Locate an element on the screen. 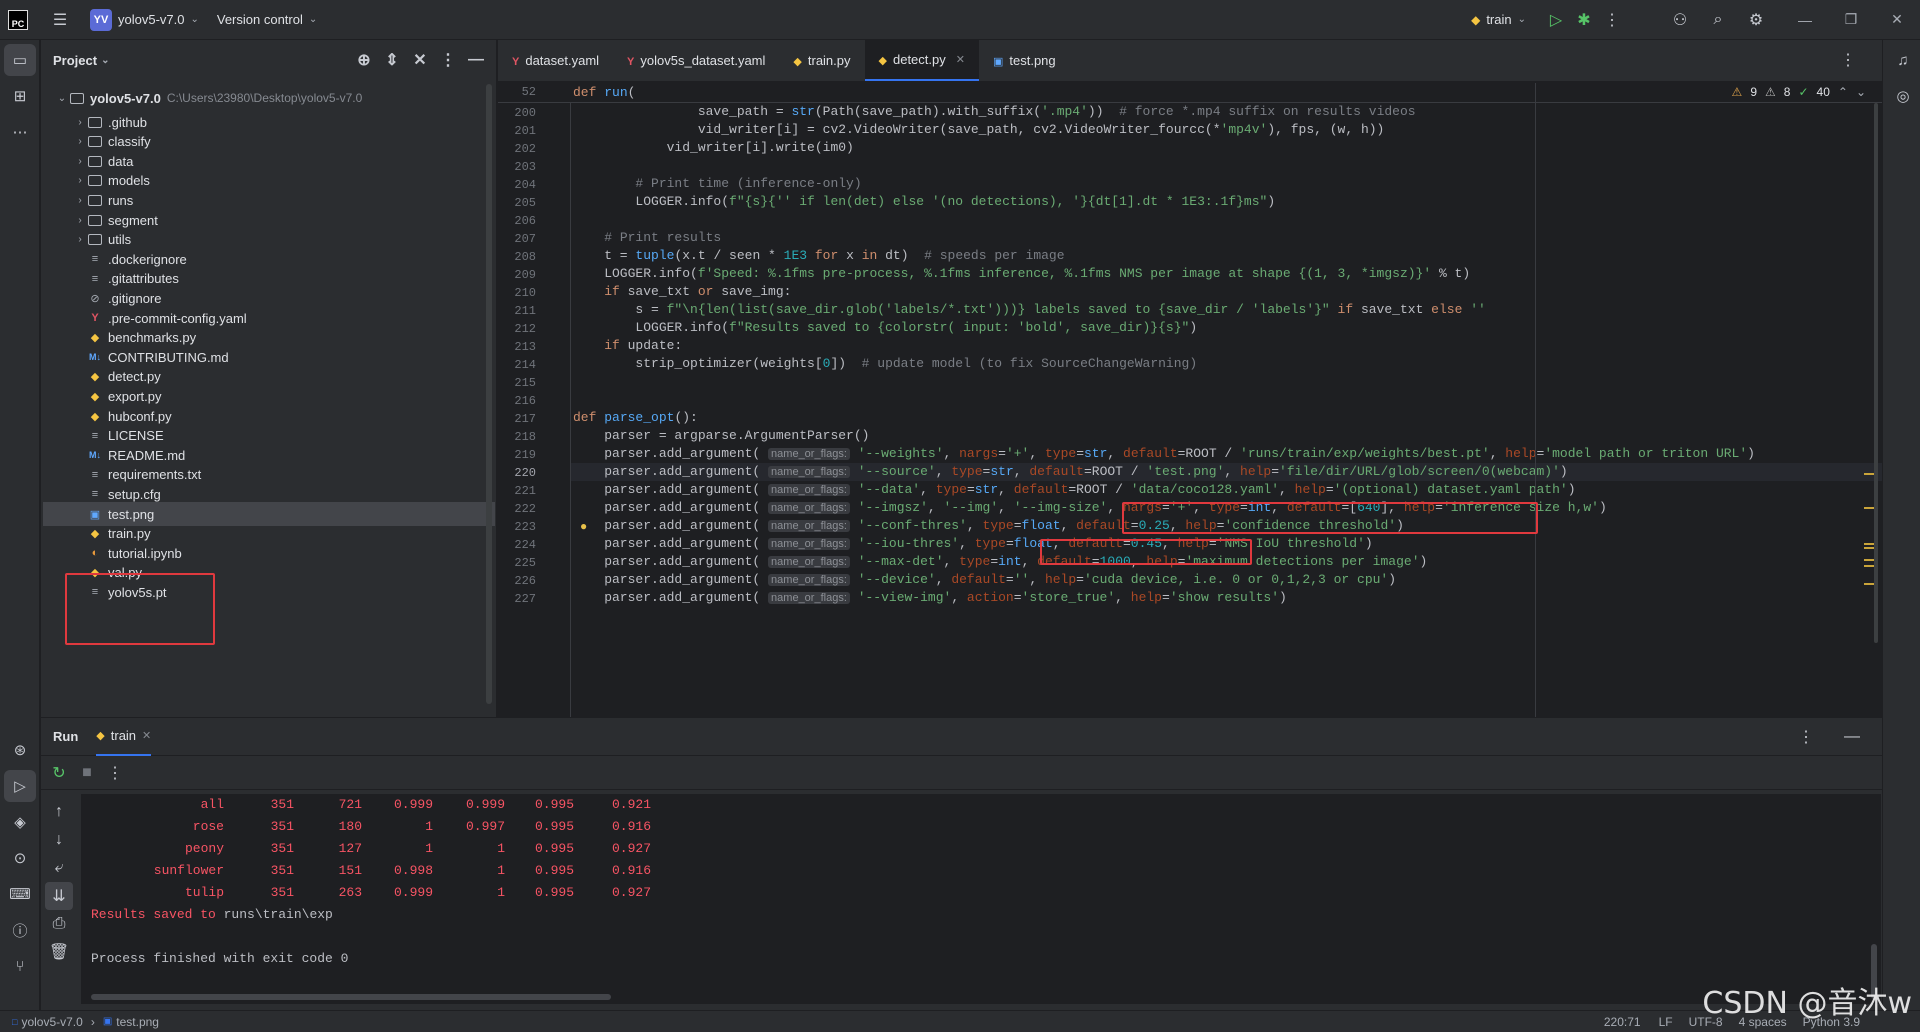 This screenshot has height=1032, width=1920. run-tab: ◆ train ✕ is located at coordinates (124, 737).